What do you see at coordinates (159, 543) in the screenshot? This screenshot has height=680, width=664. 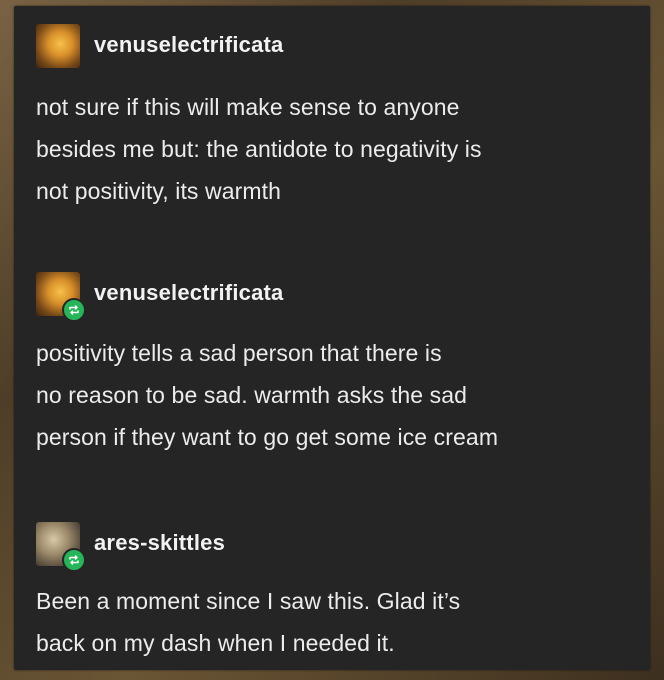 I see `username-link: ares-skittles` at bounding box center [159, 543].